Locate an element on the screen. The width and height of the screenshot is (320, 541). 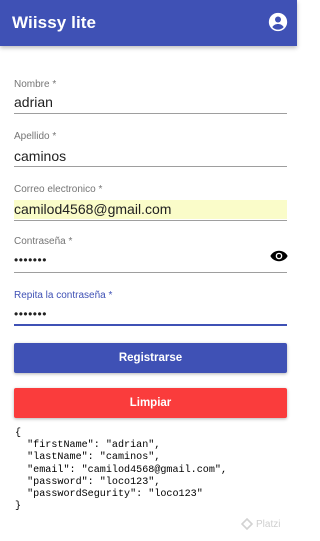
correo-label: Correo electronico * is located at coordinates (58, 189).